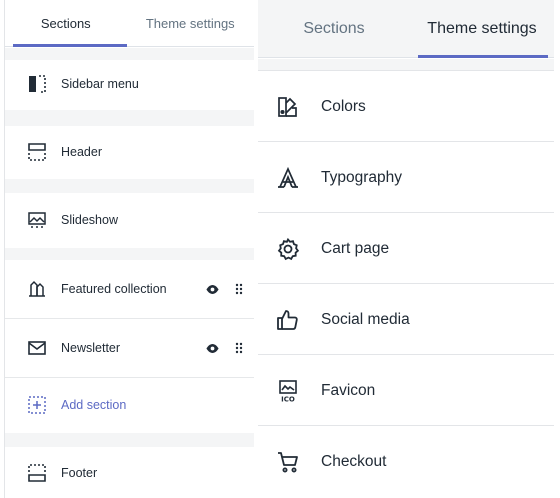 This screenshot has width=560, height=498. I want to click on typography-icon, so click(288, 178).